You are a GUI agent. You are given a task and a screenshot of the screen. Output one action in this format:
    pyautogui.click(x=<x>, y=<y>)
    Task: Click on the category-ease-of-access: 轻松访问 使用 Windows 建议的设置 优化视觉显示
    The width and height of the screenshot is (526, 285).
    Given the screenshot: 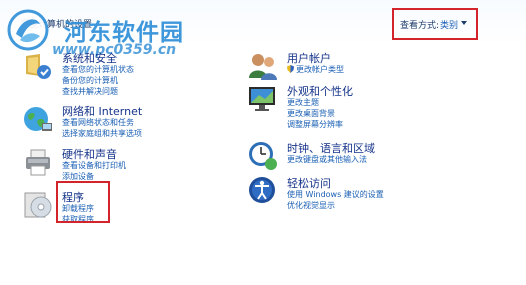 What is the action you would take?
    pyautogui.click(x=367, y=194)
    